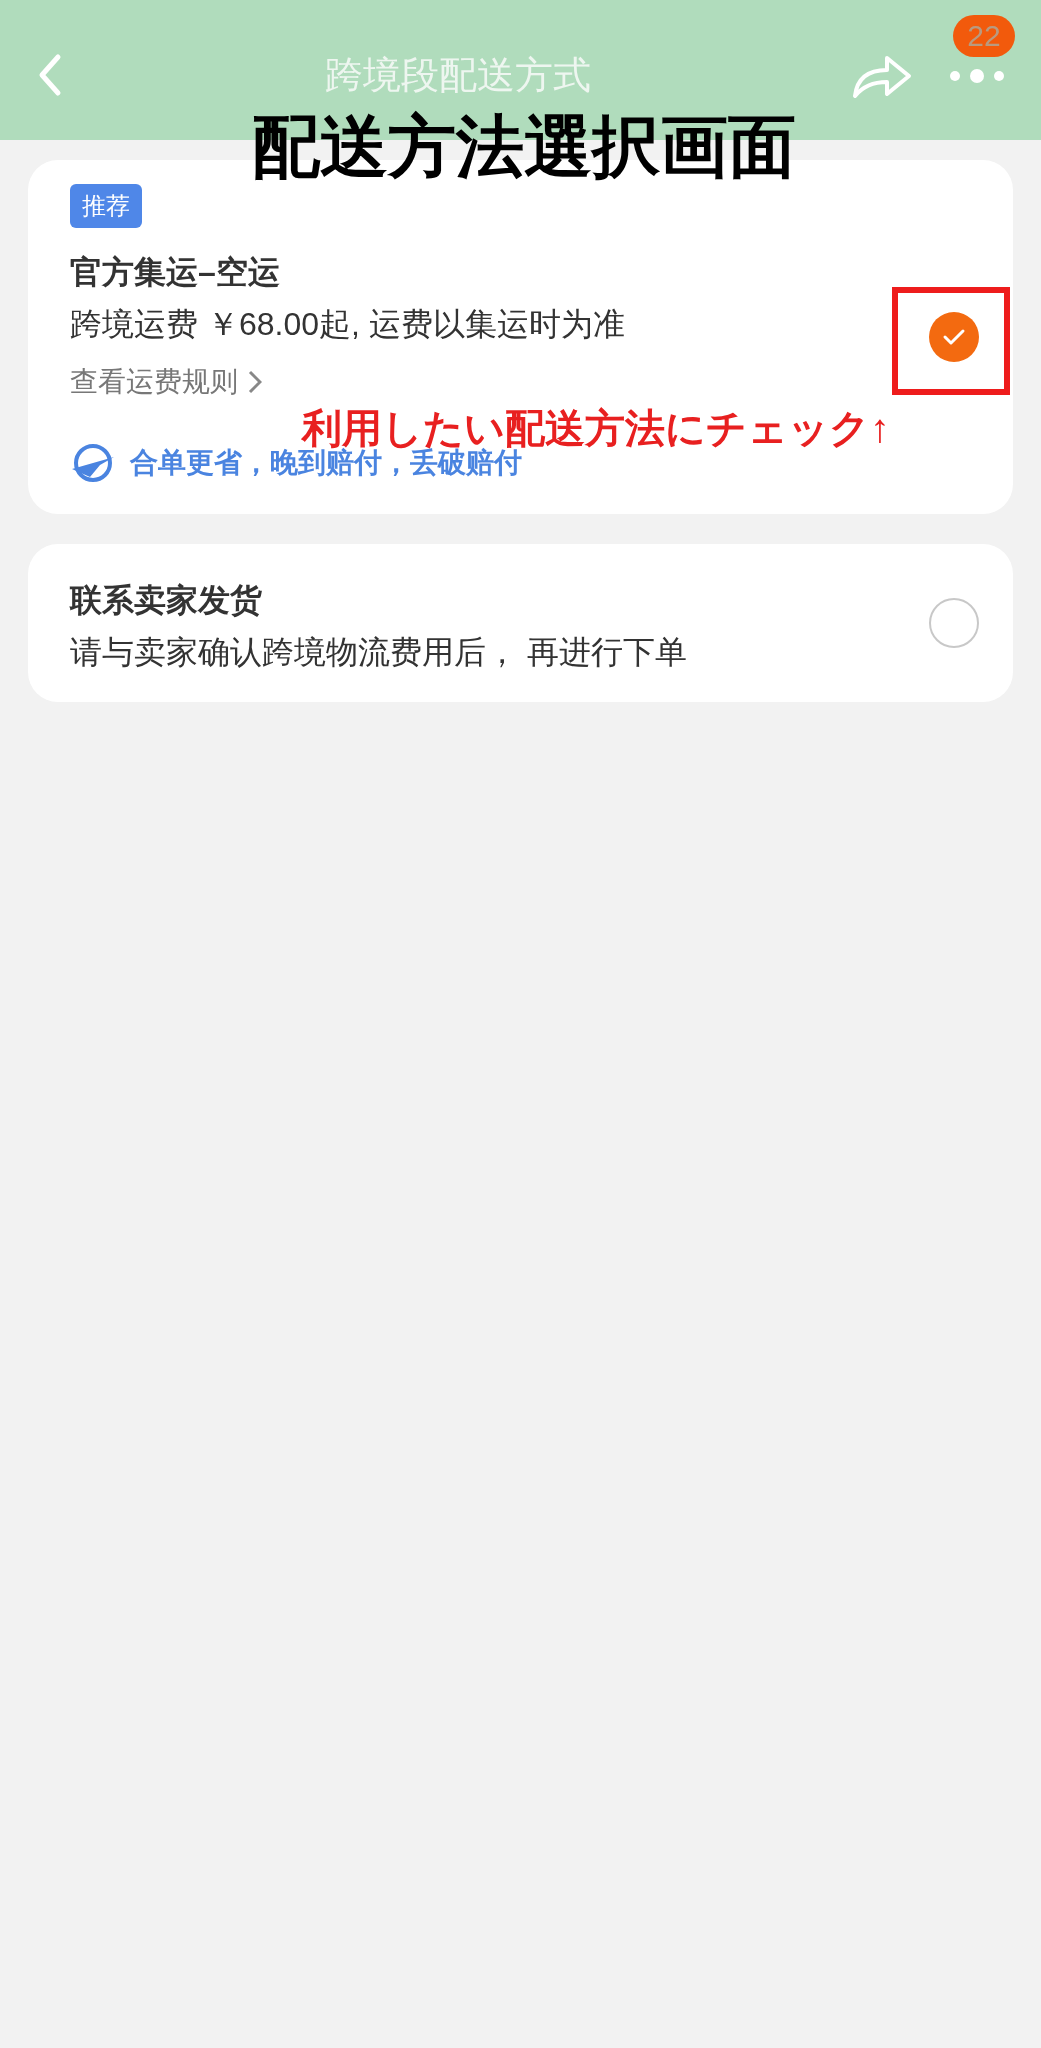 The width and height of the screenshot is (1041, 2048). What do you see at coordinates (348, 324) in the screenshot?
I see `option-description: 跨境运费 ￥68.00起, 运费以集运时为准` at bounding box center [348, 324].